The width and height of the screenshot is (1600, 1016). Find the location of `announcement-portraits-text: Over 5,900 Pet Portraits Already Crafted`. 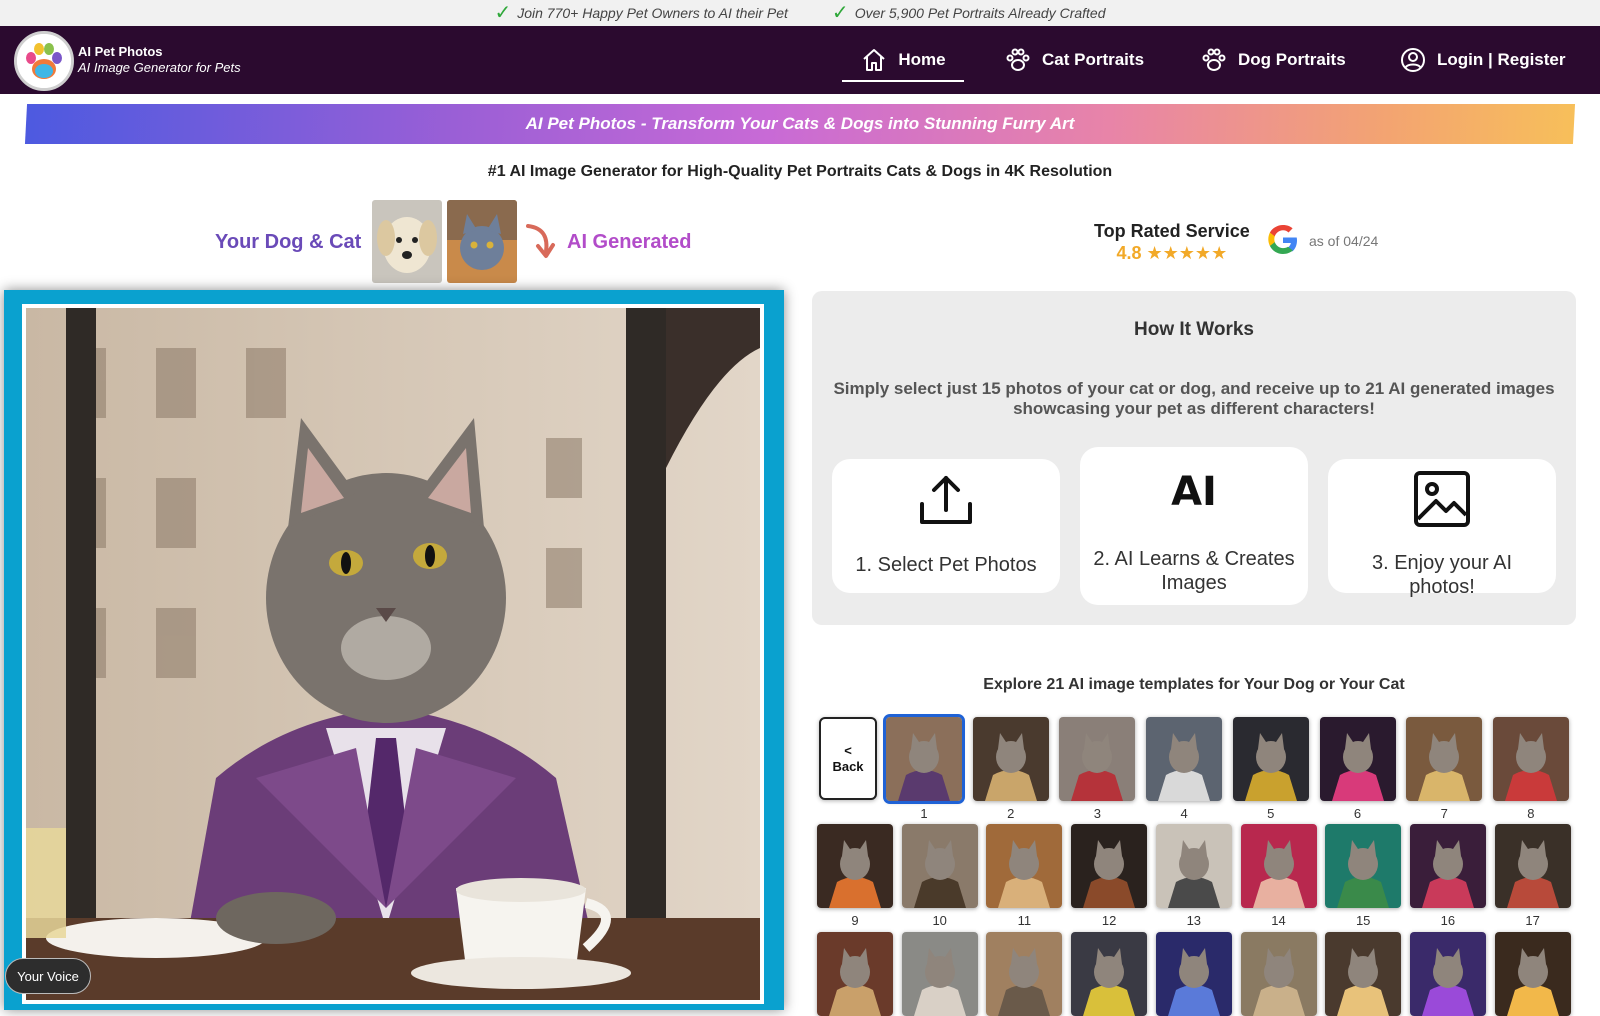

announcement-portraits-text: Over 5,900 Pet Portraits Already Crafted is located at coordinates (980, 13).